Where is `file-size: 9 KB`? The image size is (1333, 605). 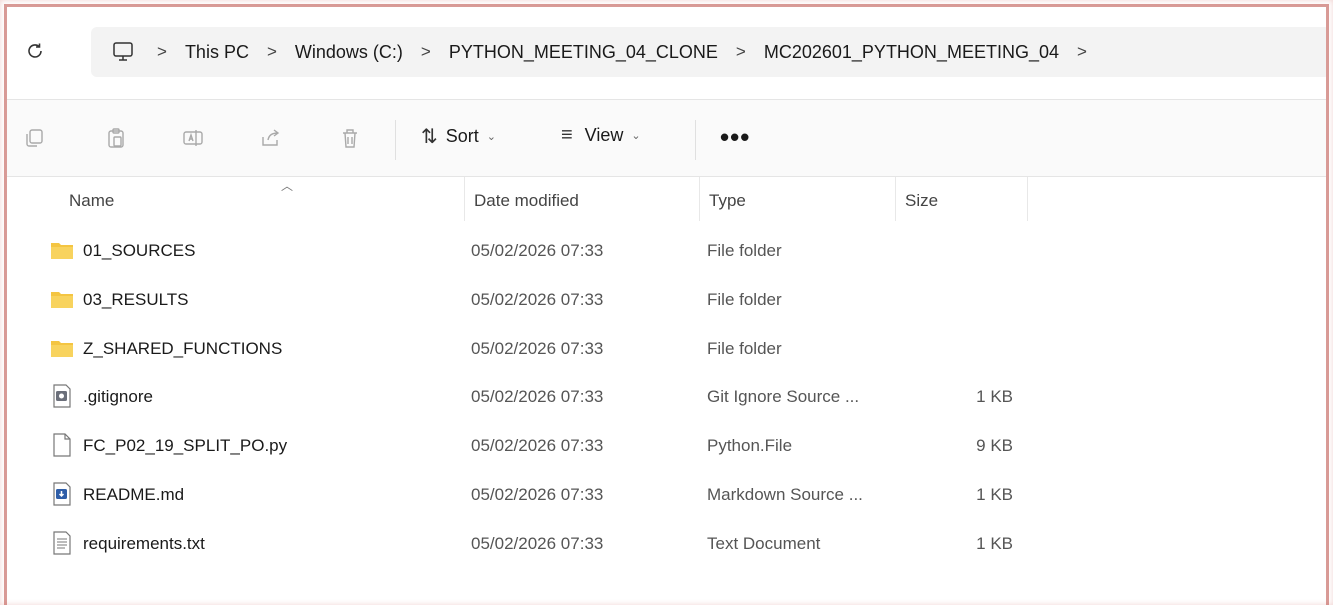
file-size: 9 KB is located at coordinates (994, 446).